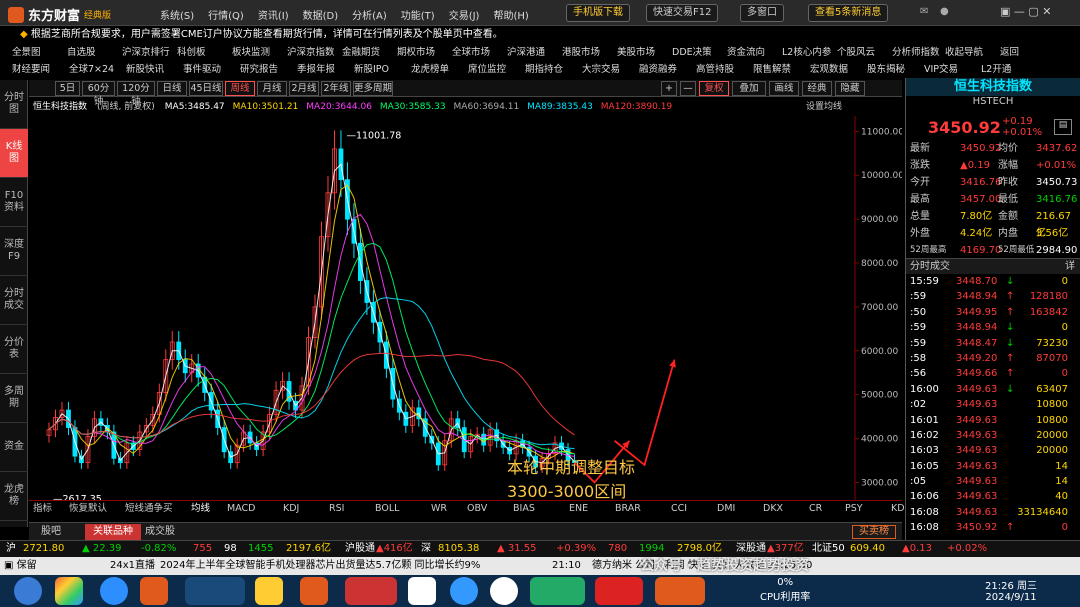 The height and width of the screenshot is (607, 1080). Describe the element at coordinates (136, 94) in the screenshot. I see `period-button: 120分钟` at that location.